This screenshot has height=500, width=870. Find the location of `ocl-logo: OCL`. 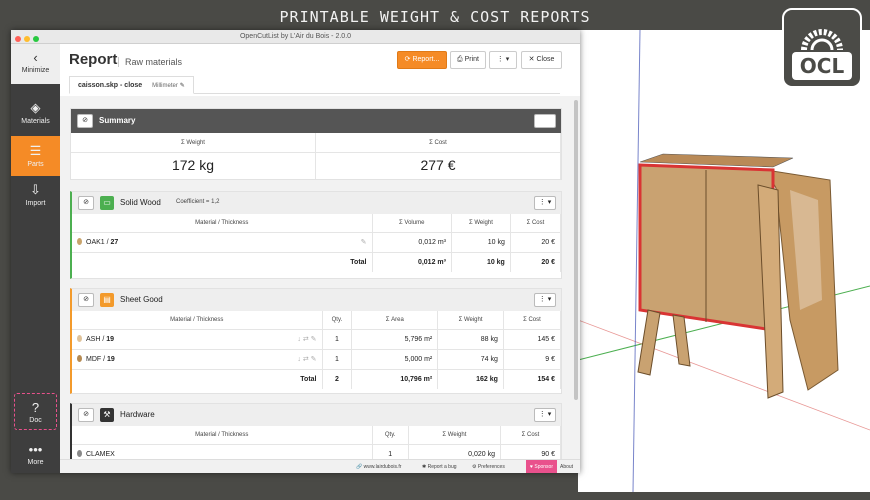

ocl-logo: OCL is located at coordinates (822, 48).